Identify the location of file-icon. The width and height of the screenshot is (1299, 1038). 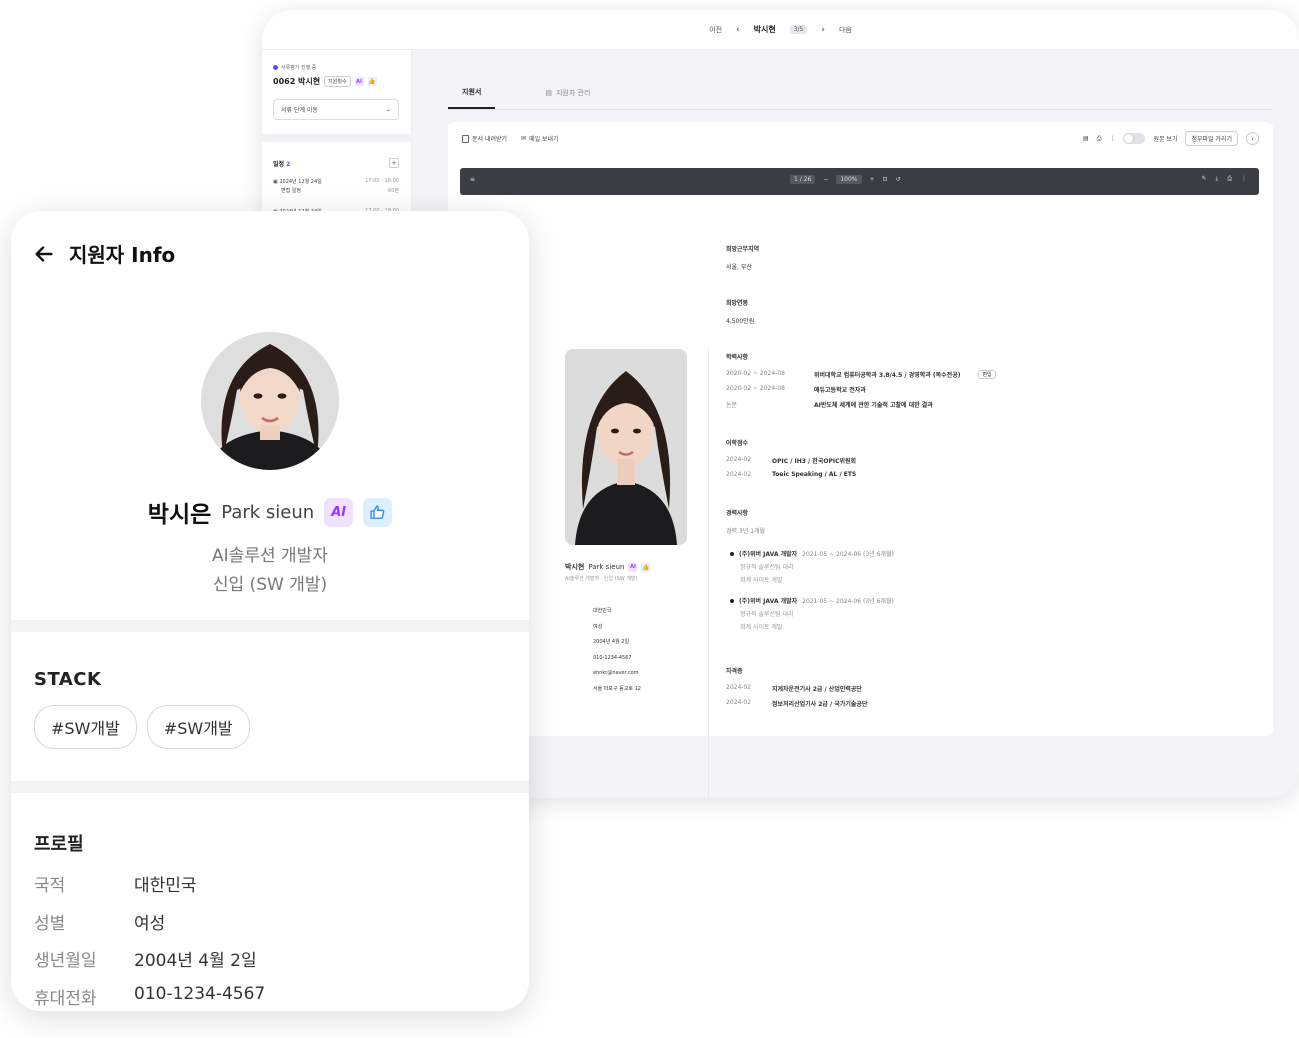
(465, 138).